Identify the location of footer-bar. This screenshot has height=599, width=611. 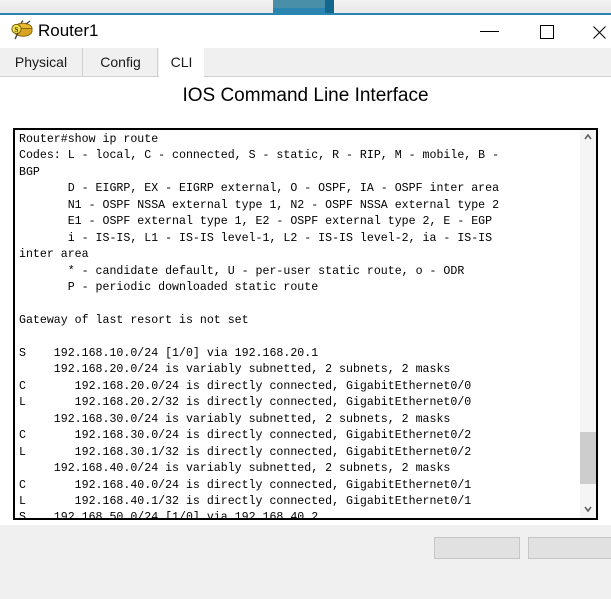
(305, 562).